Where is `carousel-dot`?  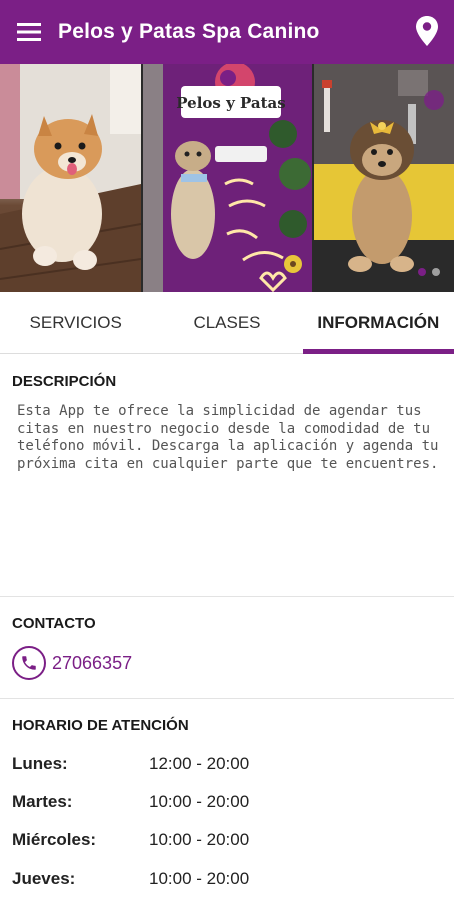 carousel-dot is located at coordinates (436, 272).